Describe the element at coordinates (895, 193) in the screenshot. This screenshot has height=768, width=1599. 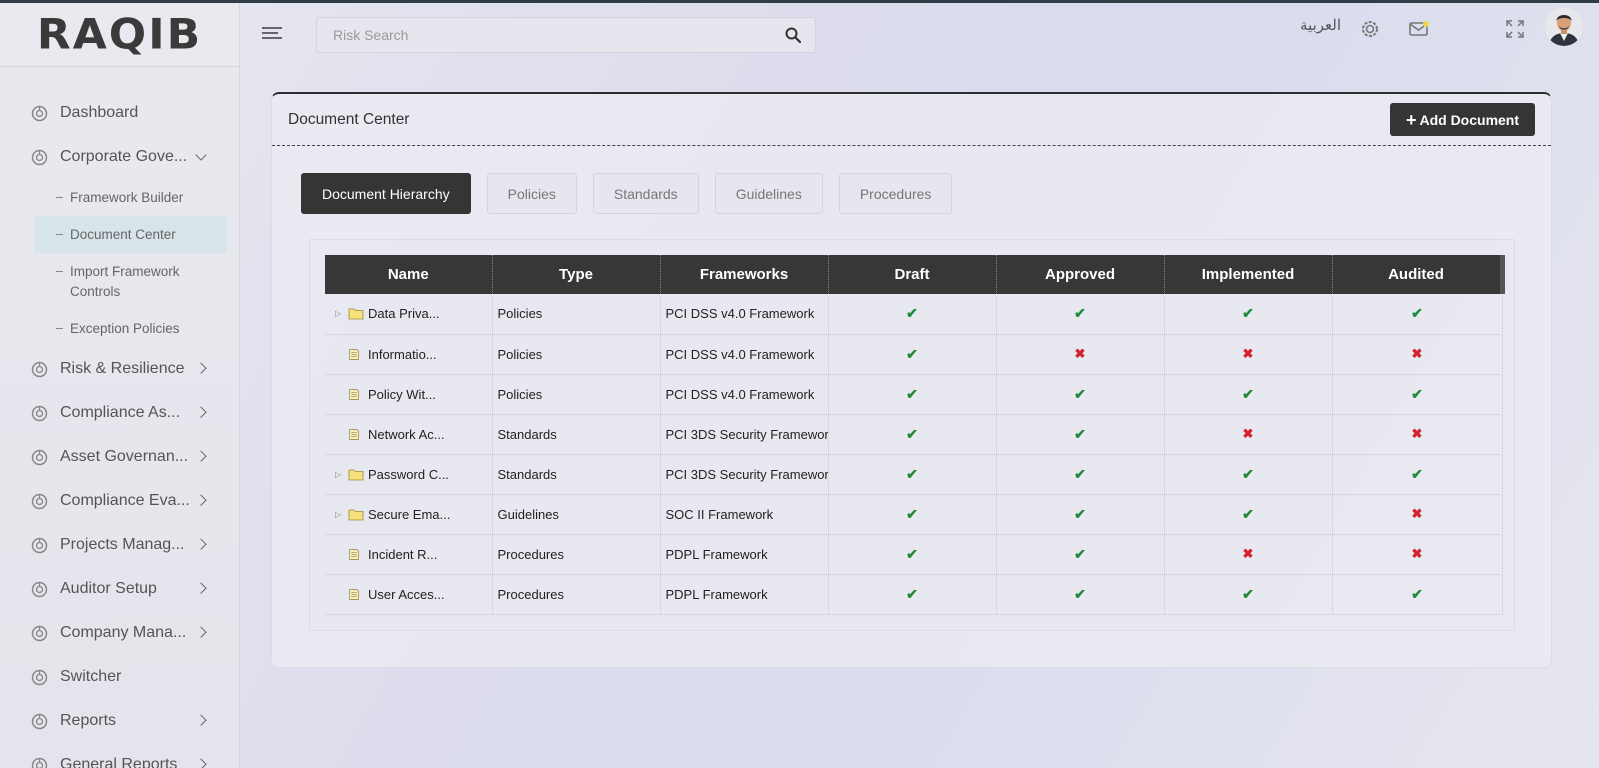
I see `tab-procedures: Procedures` at that location.